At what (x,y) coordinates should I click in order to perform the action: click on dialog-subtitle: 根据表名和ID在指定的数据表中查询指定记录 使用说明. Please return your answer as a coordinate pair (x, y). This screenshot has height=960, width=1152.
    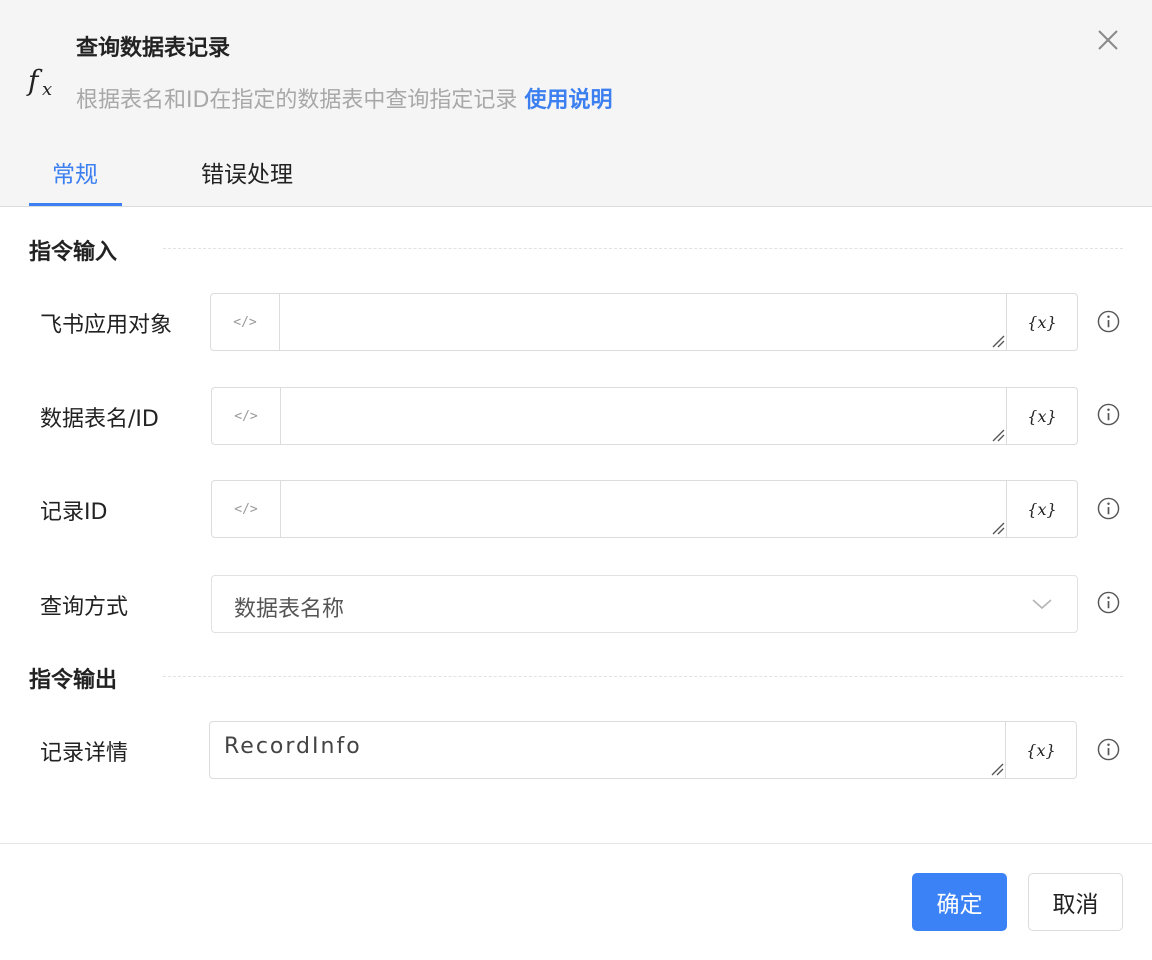
    Looking at the image, I should click on (344, 98).